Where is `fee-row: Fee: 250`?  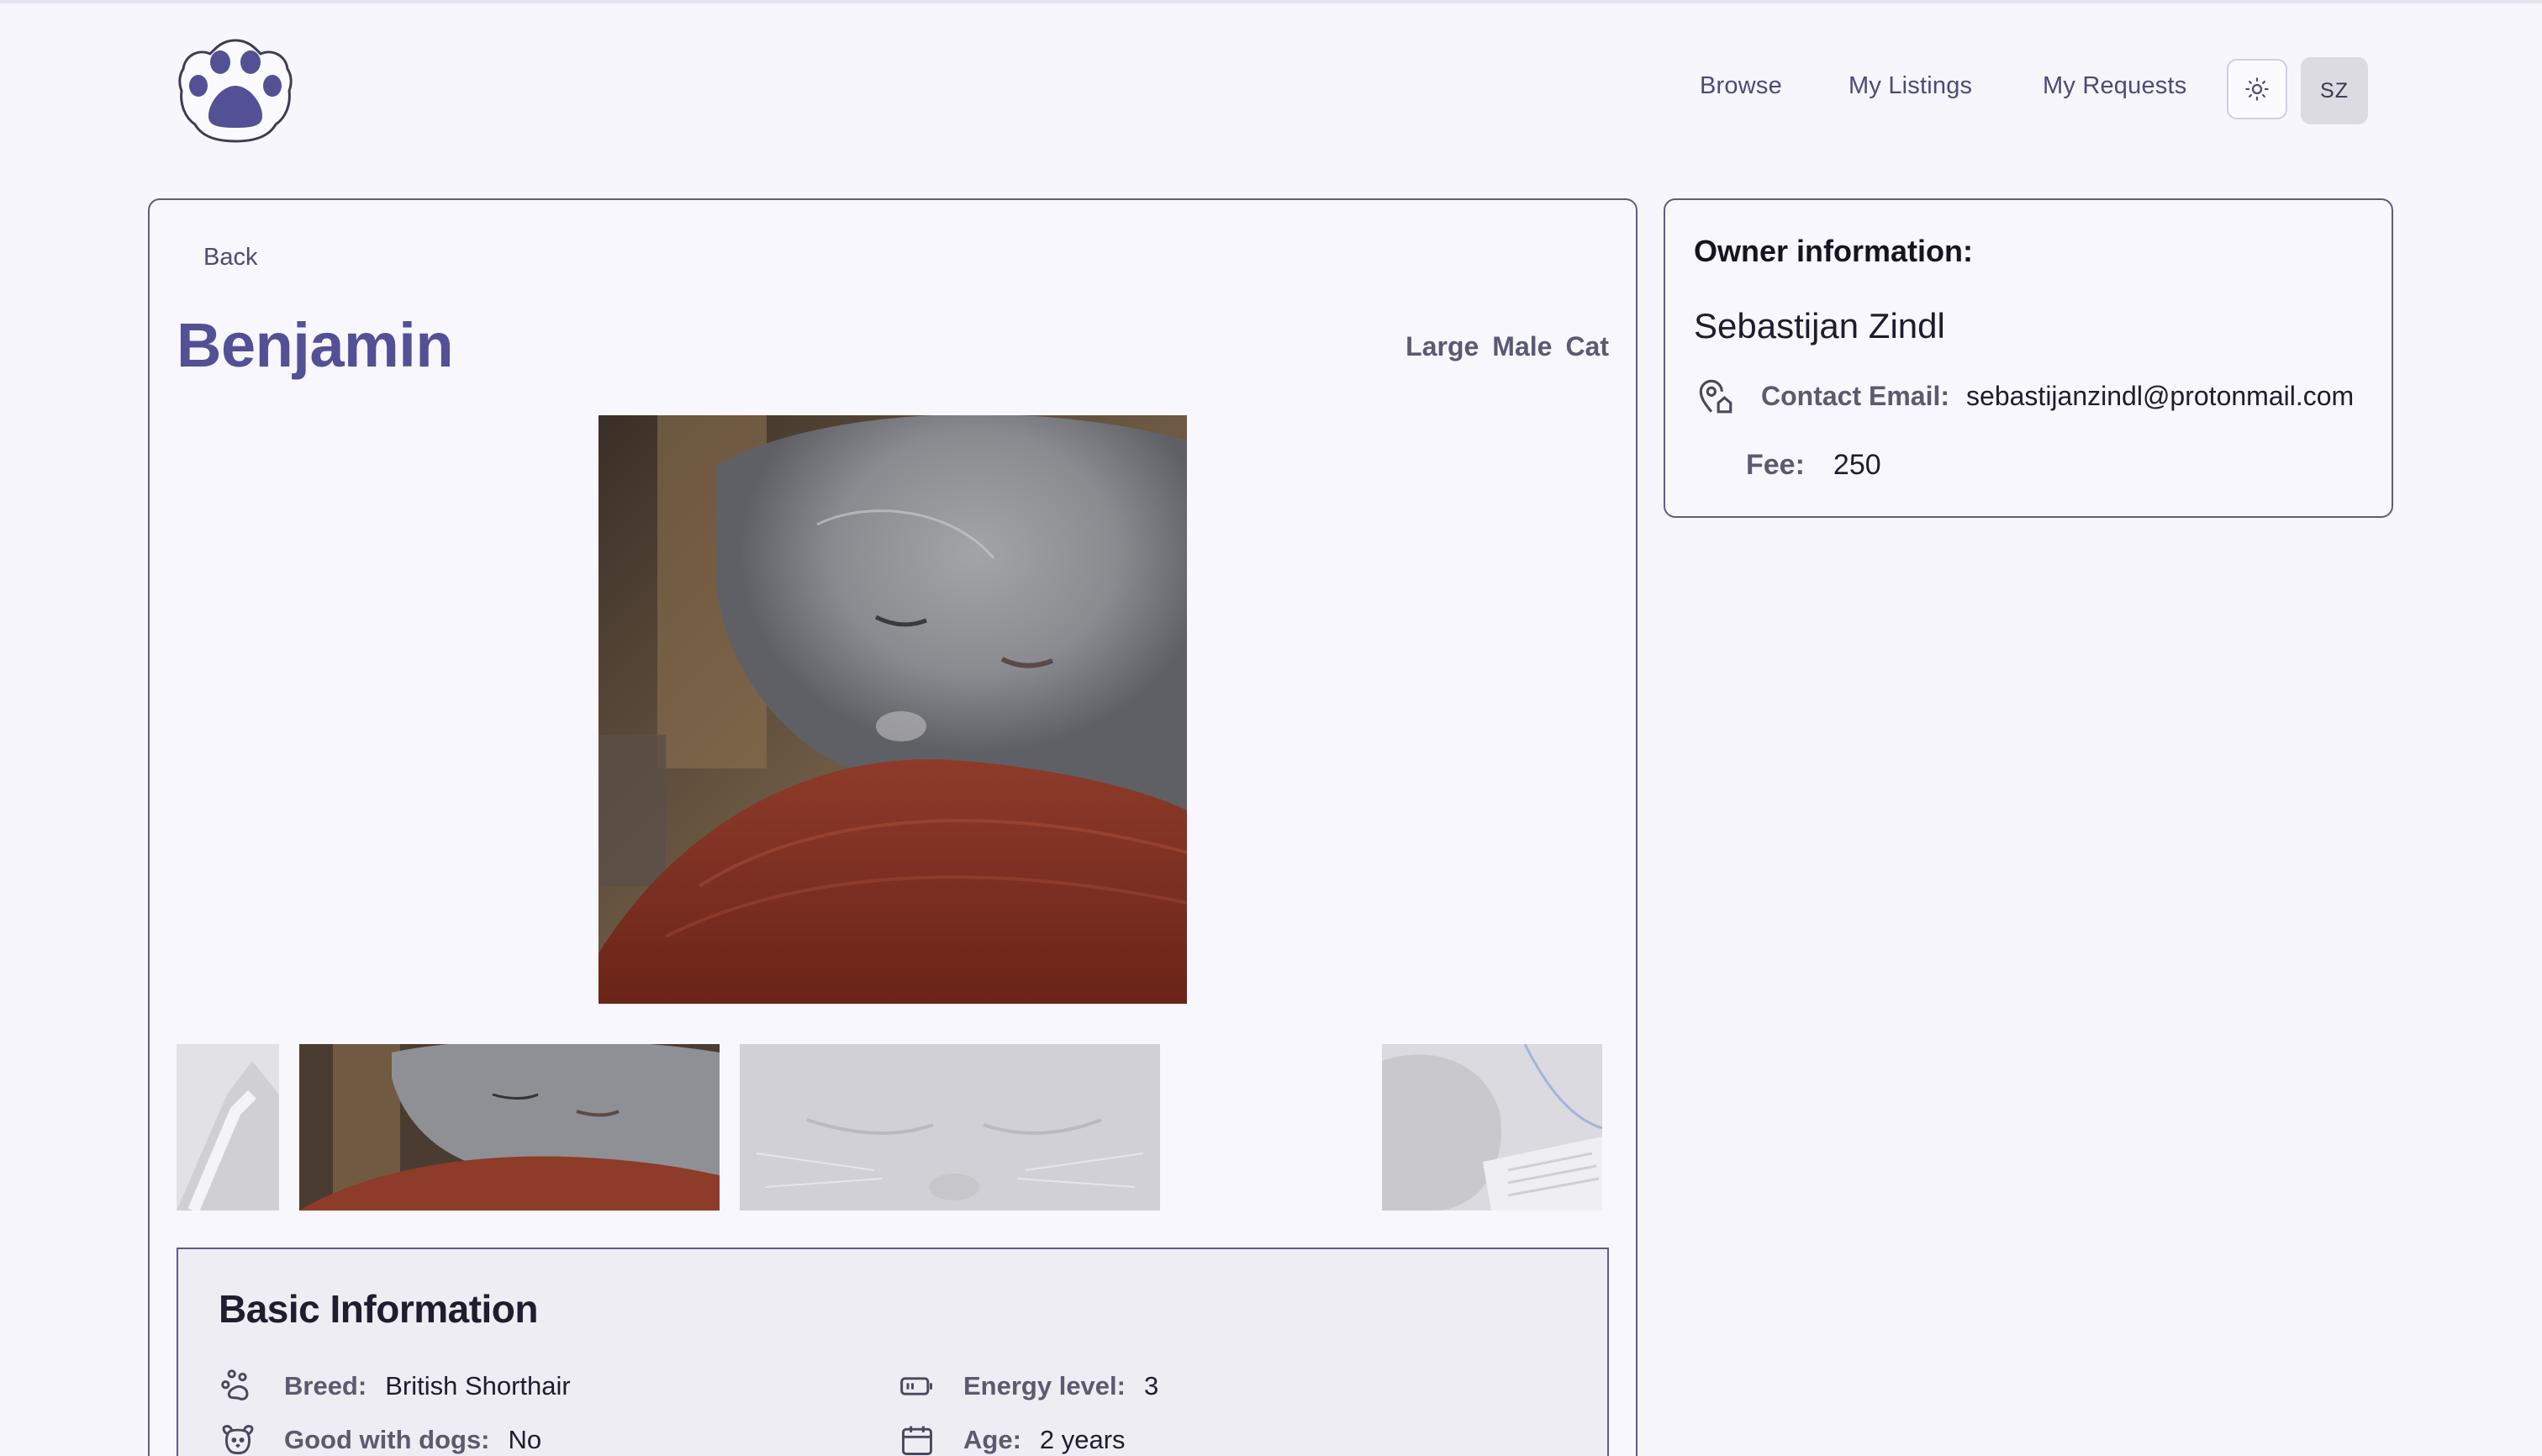 fee-row: Fee: 250 is located at coordinates (1813, 466).